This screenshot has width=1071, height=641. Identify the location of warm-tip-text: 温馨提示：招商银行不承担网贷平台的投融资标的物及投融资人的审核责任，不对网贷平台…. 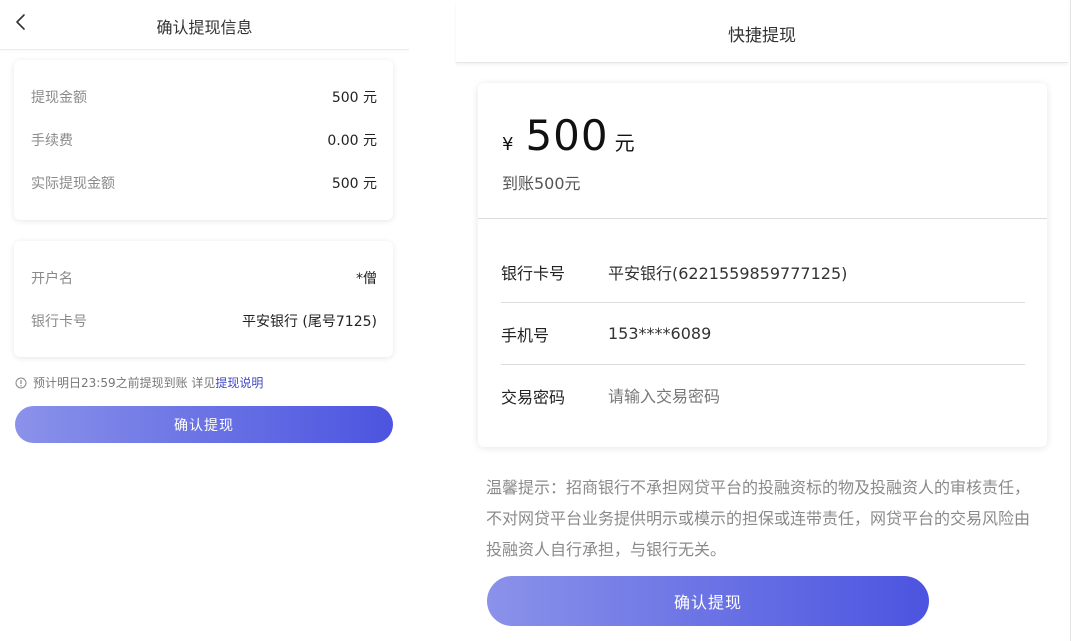
(758, 518).